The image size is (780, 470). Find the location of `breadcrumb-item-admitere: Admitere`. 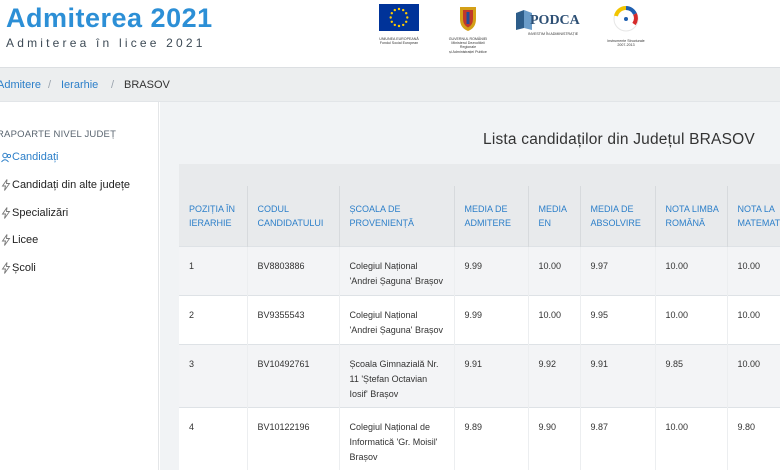

breadcrumb-item-admitere: Admitere is located at coordinates (20, 85).